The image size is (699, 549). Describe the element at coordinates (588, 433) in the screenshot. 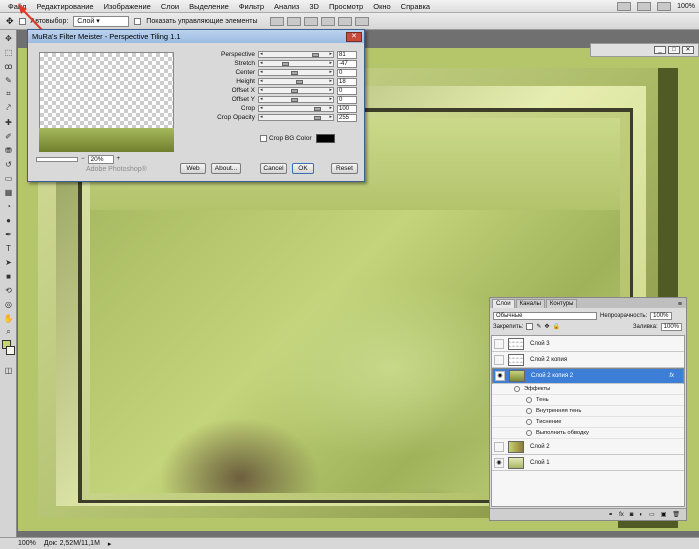

I see `effect-item: Выполнить обводку` at that location.